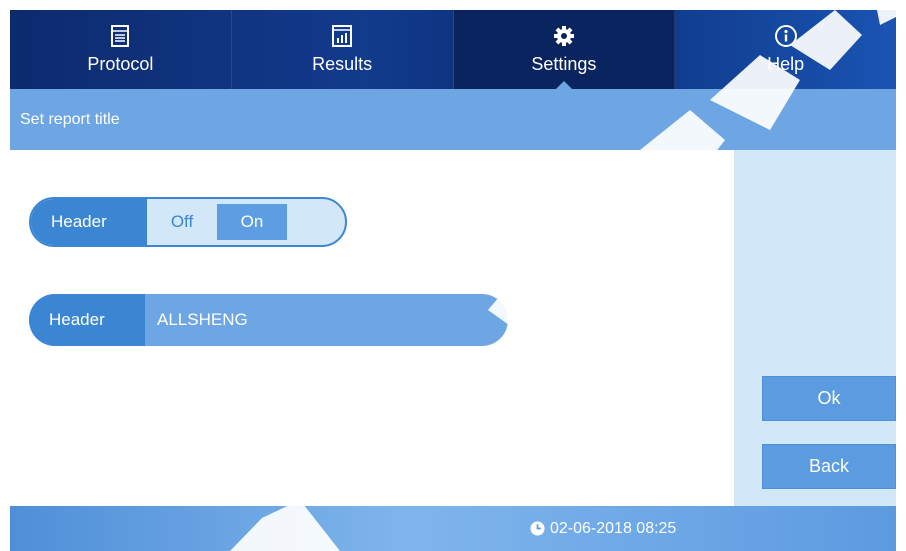 The image size is (906, 551). What do you see at coordinates (120, 64) in the screenshot?
I see `tab-protocol-label: Protocol` at bounding box center [120, 64].